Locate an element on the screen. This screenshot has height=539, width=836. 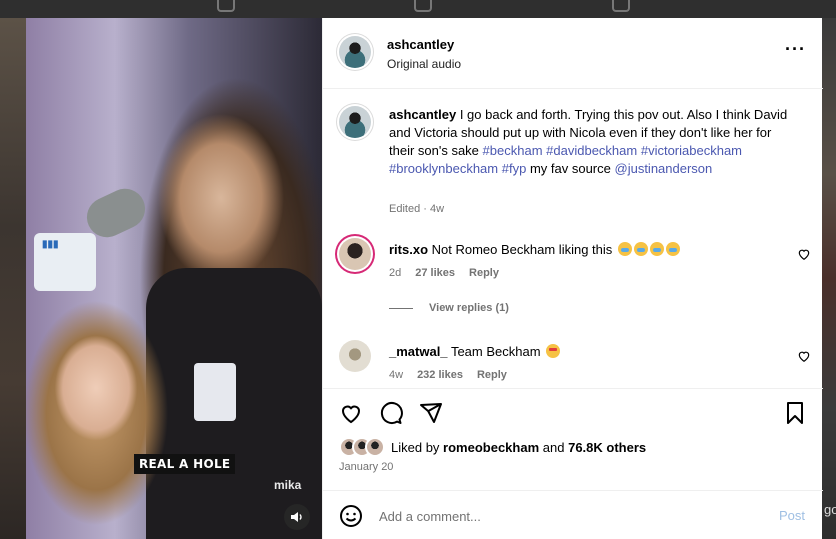
background-right-text: go is located at coordinates (830, 509).